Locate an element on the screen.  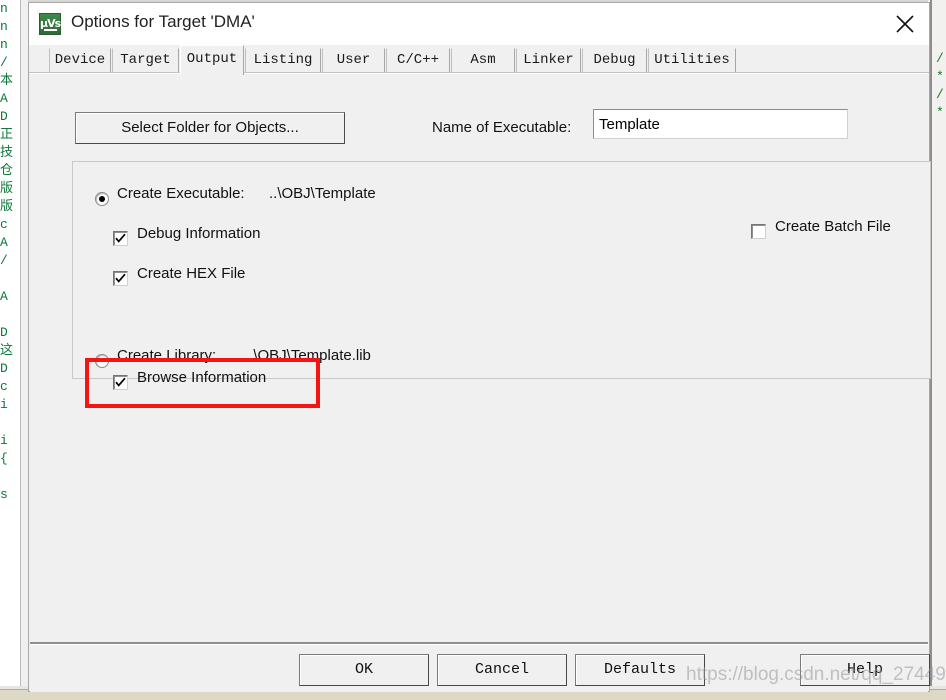
create-batch-file-checkbox is located at coordinates (758, 231).